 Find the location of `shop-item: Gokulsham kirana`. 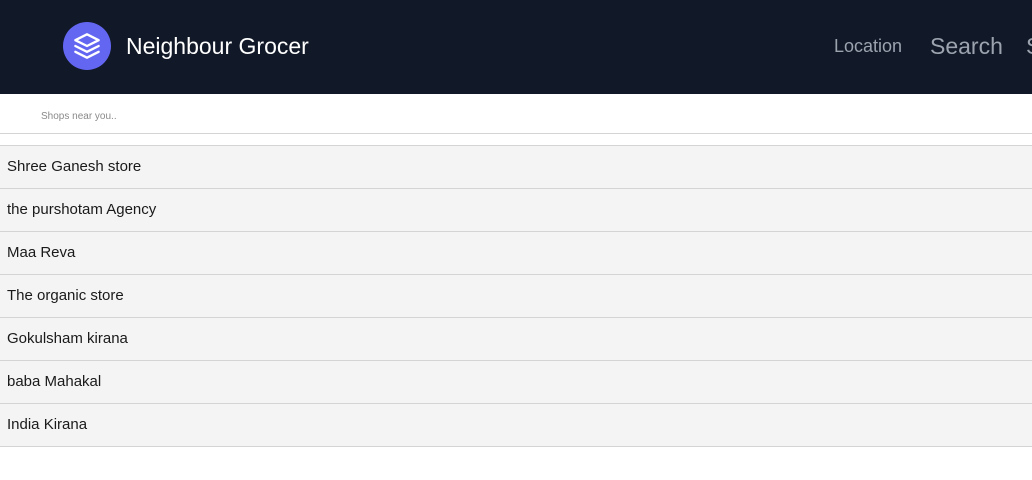

shop-item: Gokulsham kirana is located at coordinates (516, 339).